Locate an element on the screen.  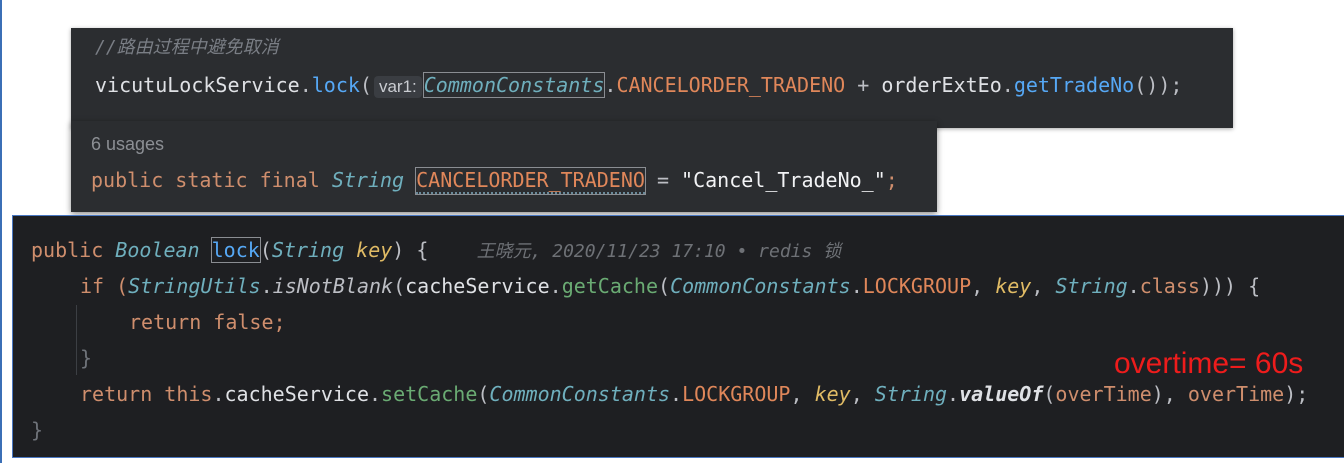
method-is-not-blank: isNotBlank is located at coordinates (333, 286).